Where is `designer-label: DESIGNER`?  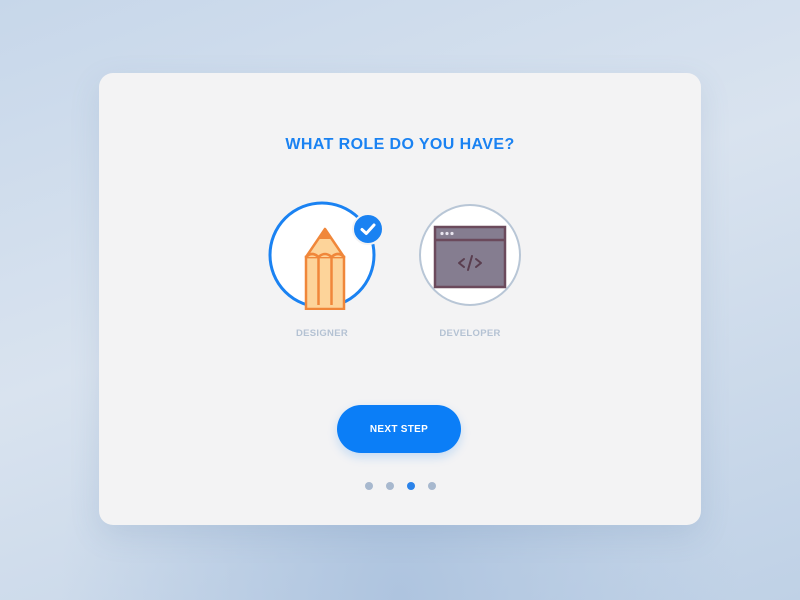 designer-label: DESIGNER is located at coordinates (322, 333).